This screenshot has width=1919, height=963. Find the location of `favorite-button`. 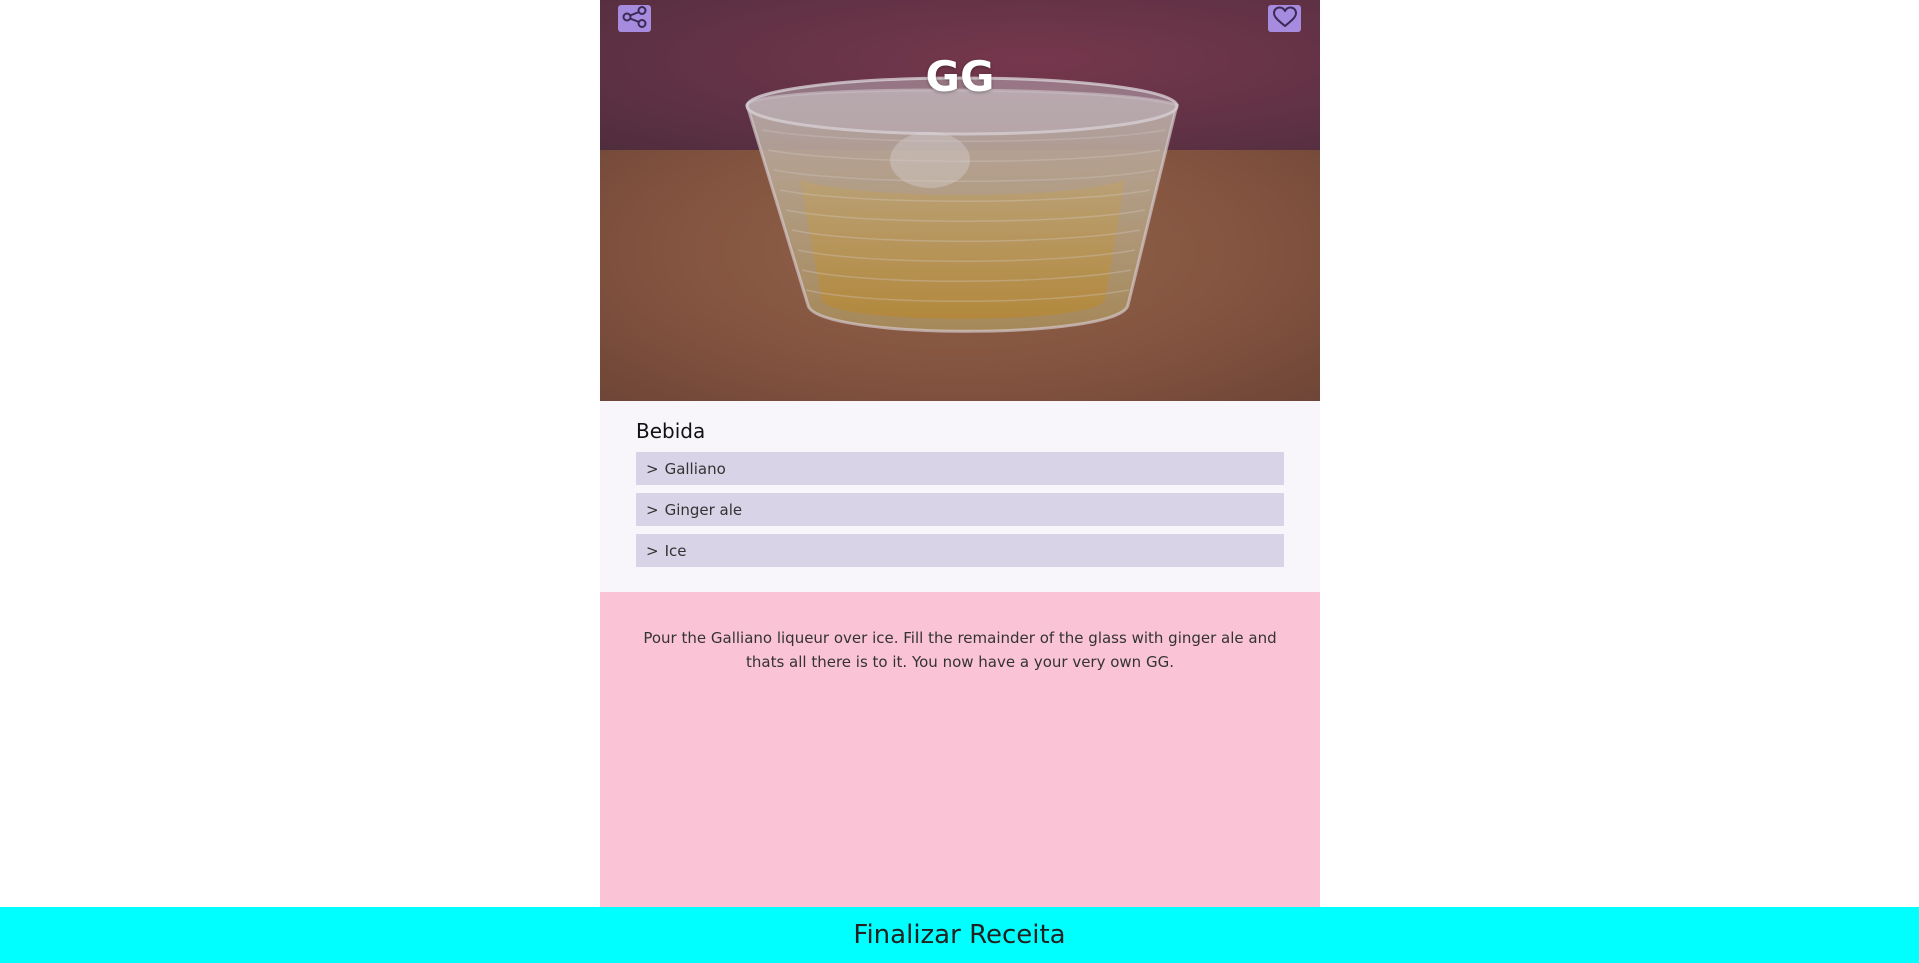

favorite-button is located at coordinates (1284, 18).